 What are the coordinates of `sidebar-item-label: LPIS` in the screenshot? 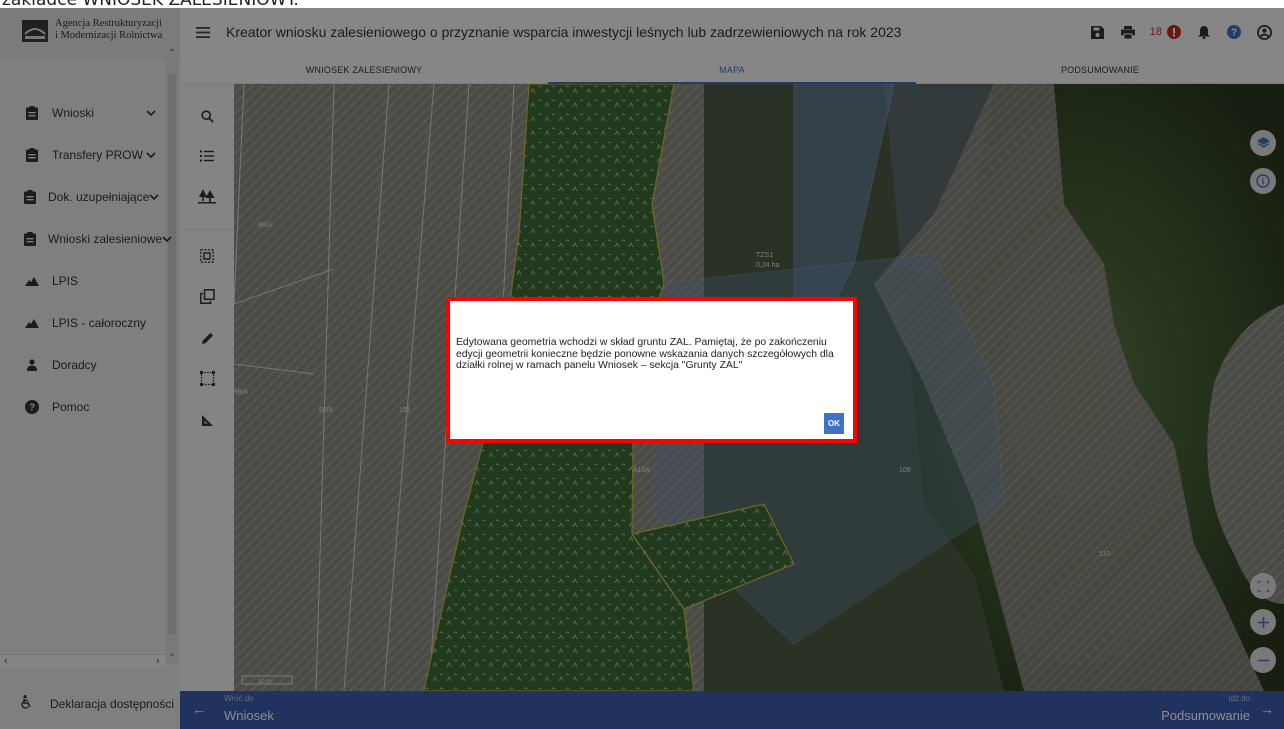 It's located at (65, 281).